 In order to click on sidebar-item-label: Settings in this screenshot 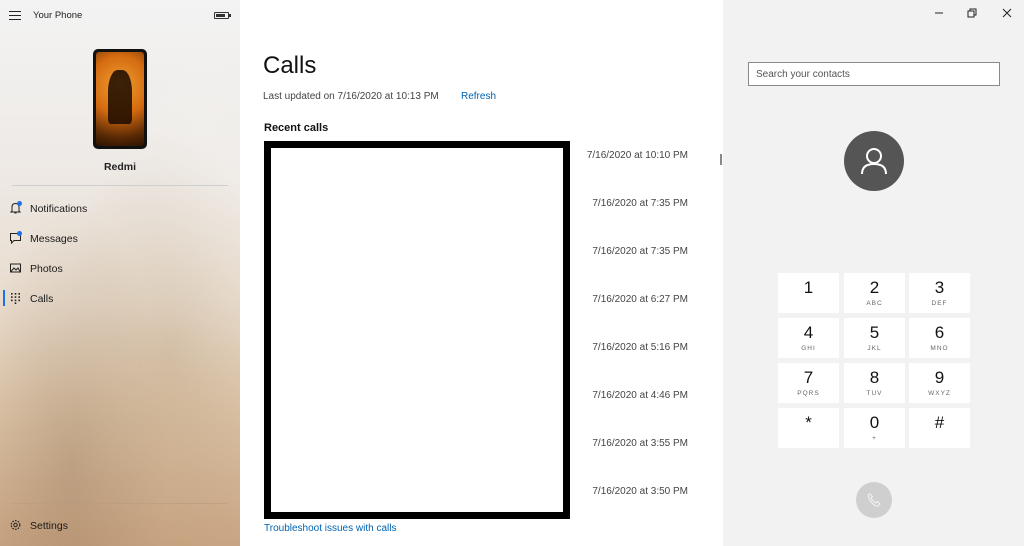, I will do `click(49, 526)`.